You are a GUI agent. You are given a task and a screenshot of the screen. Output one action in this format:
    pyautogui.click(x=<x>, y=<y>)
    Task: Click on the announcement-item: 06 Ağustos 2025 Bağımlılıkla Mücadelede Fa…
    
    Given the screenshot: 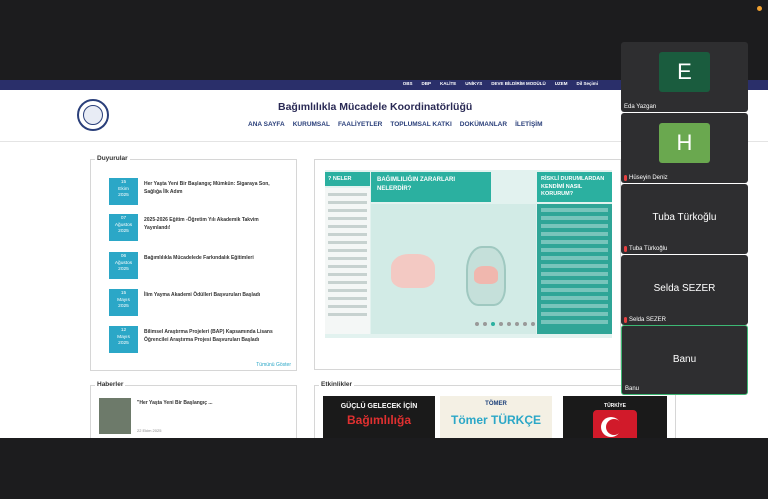 What is the action you would take?
    pyautogui.click(x=199, y=266)
    